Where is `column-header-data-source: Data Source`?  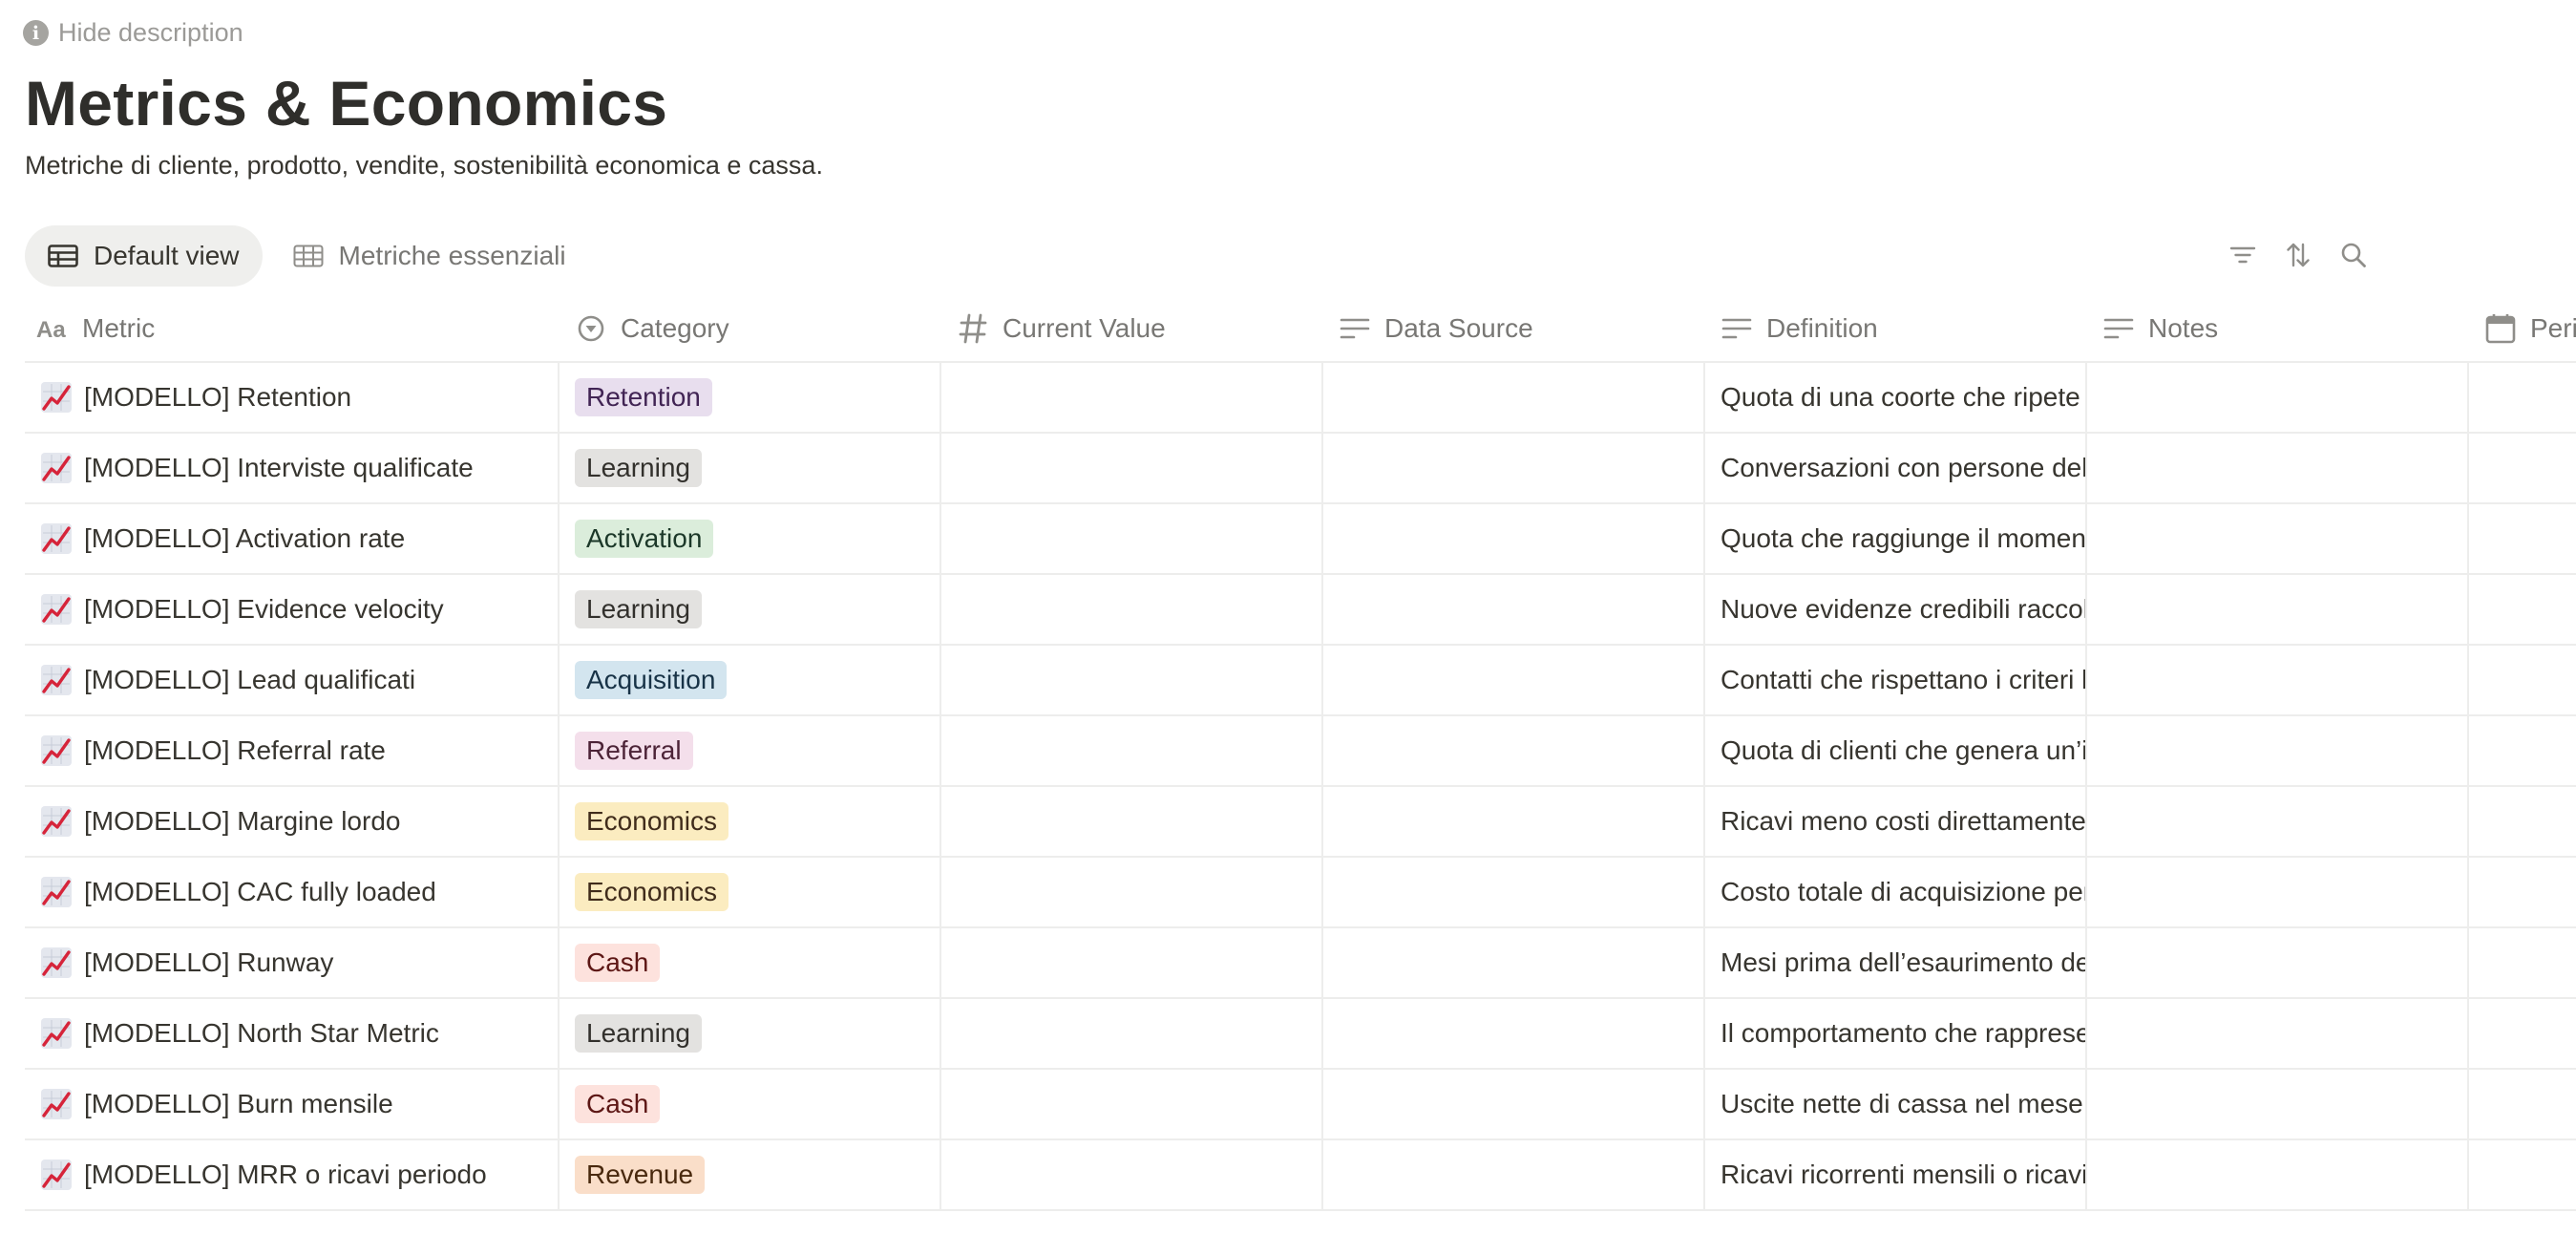 column-header-data-source: Data Source is located at coordinates (1514, 329).